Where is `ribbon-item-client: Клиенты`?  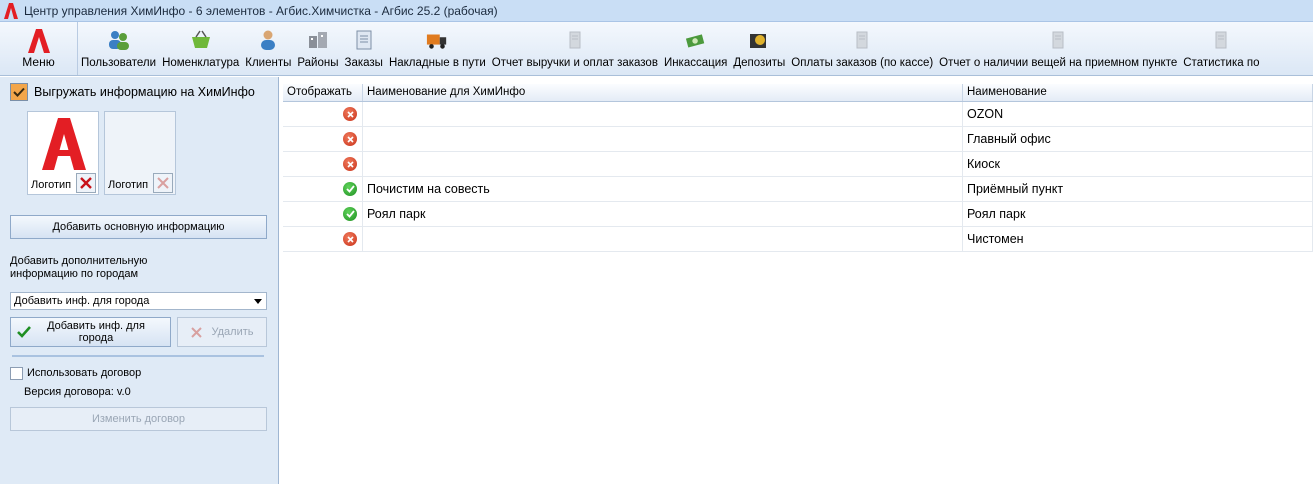 ribbon-item-client: Клиенты is located at coordinates (268, 48).